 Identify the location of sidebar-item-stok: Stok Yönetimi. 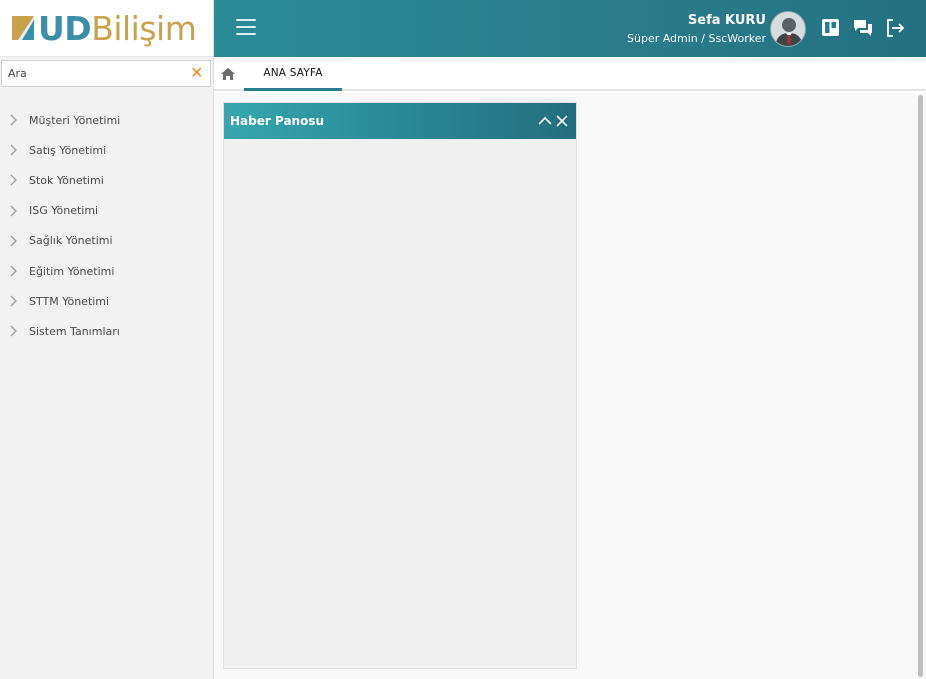
(107, 180).